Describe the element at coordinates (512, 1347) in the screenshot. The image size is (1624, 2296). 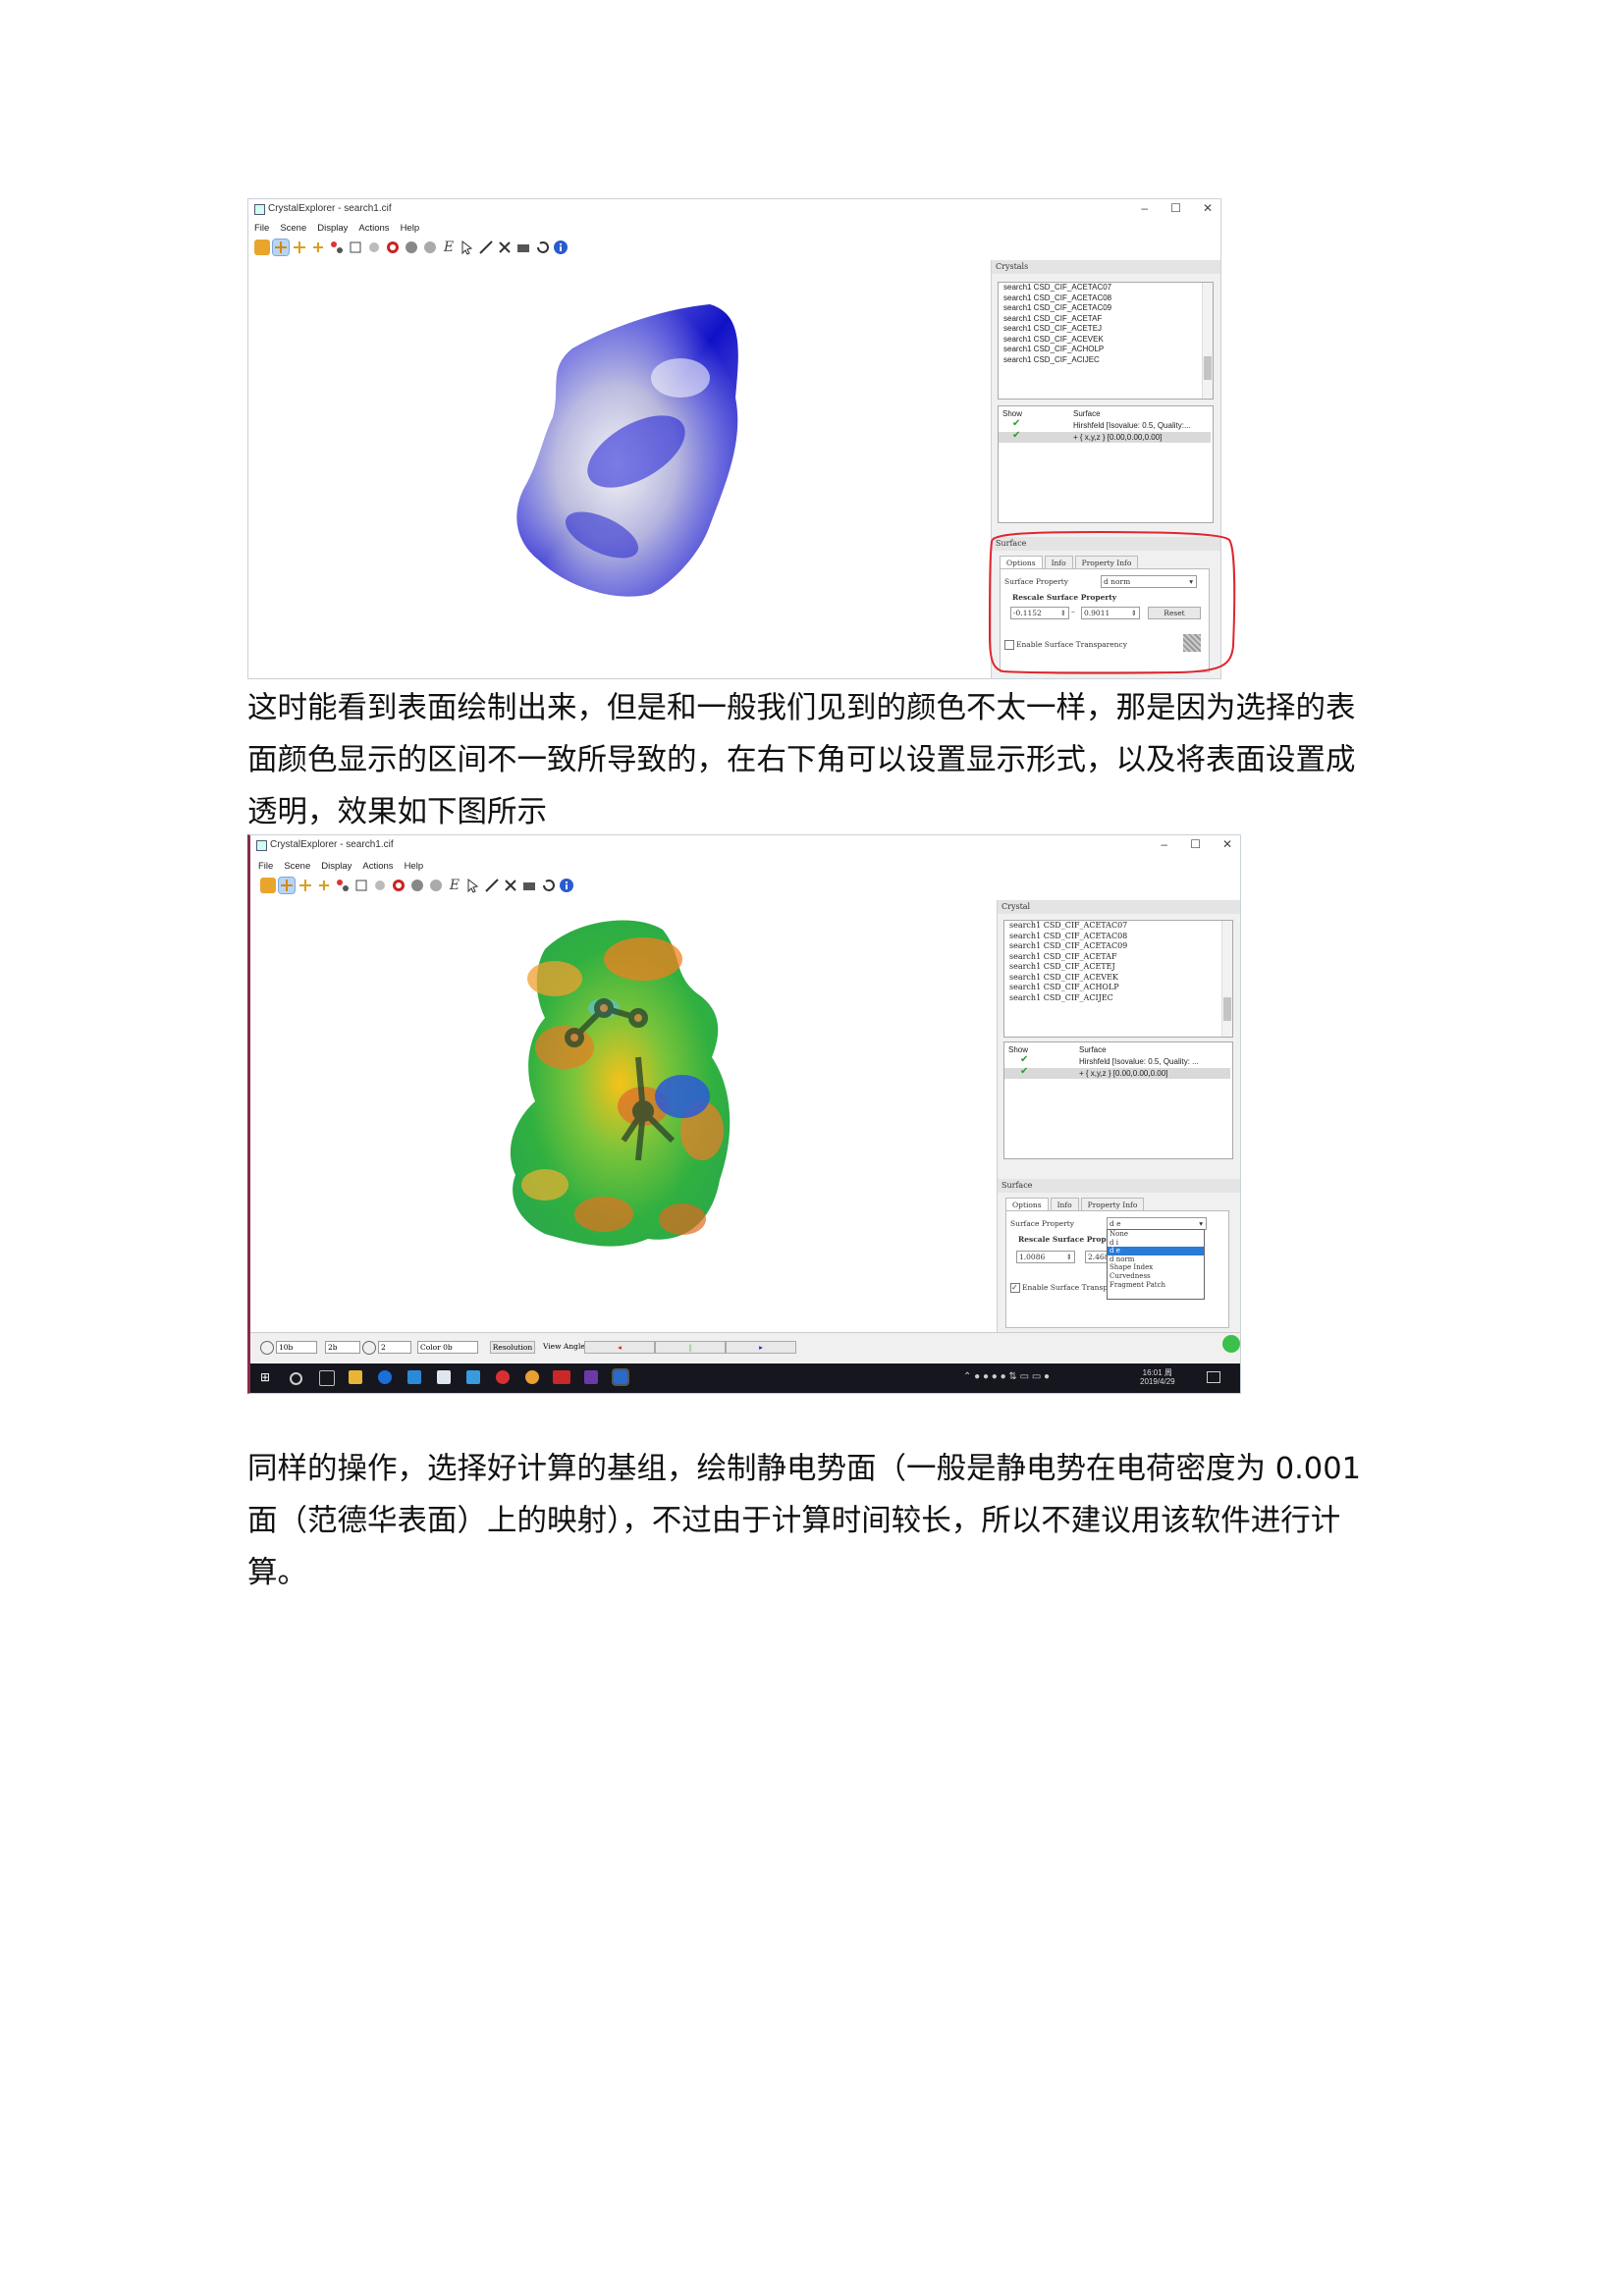
I see `resolution-button: Resolution` at that location.